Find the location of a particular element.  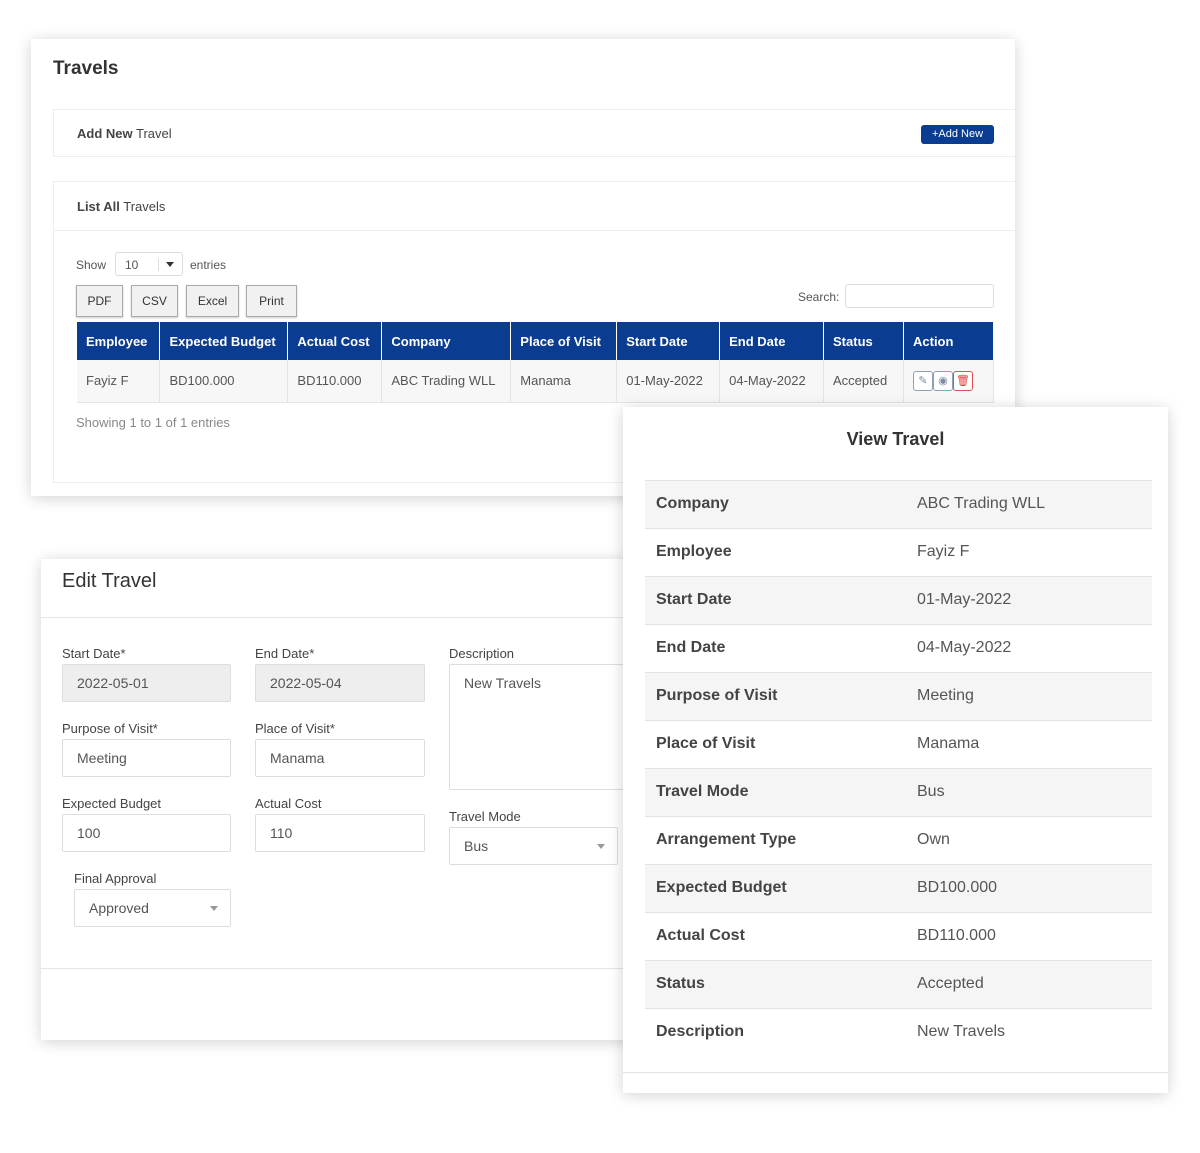

view-label: Company is located at coordinates (692, 503).